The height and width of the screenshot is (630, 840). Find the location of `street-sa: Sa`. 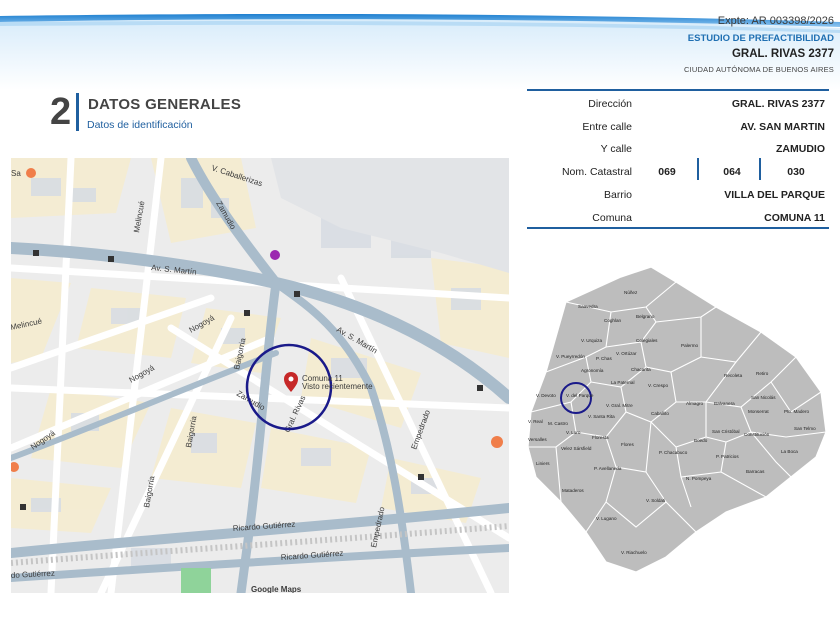

street-sa: Sa is located at coordinates (16, 173).